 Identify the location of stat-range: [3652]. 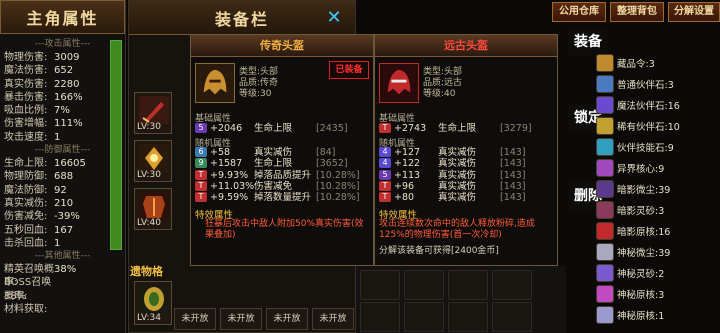
(332, 164).